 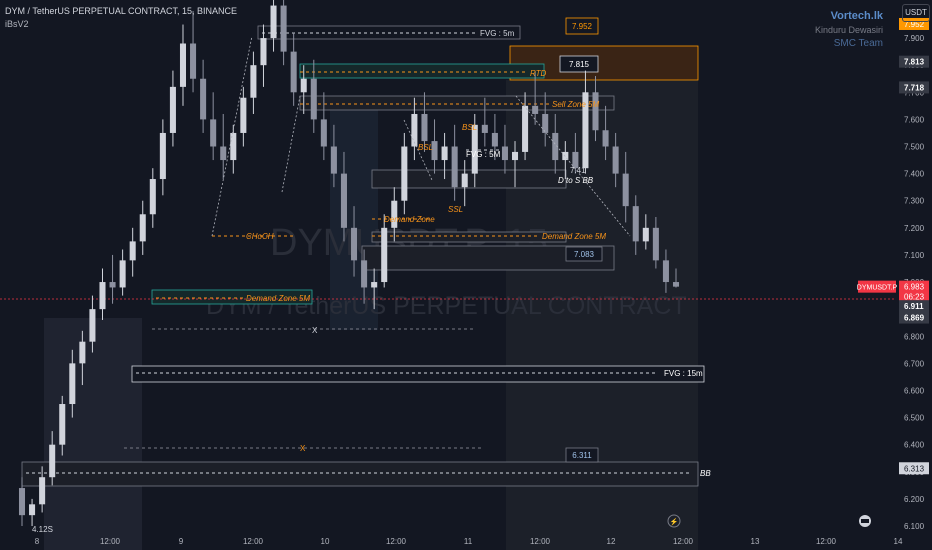 I want to click on price-tick: 6.200, so click(x=914, y=499).